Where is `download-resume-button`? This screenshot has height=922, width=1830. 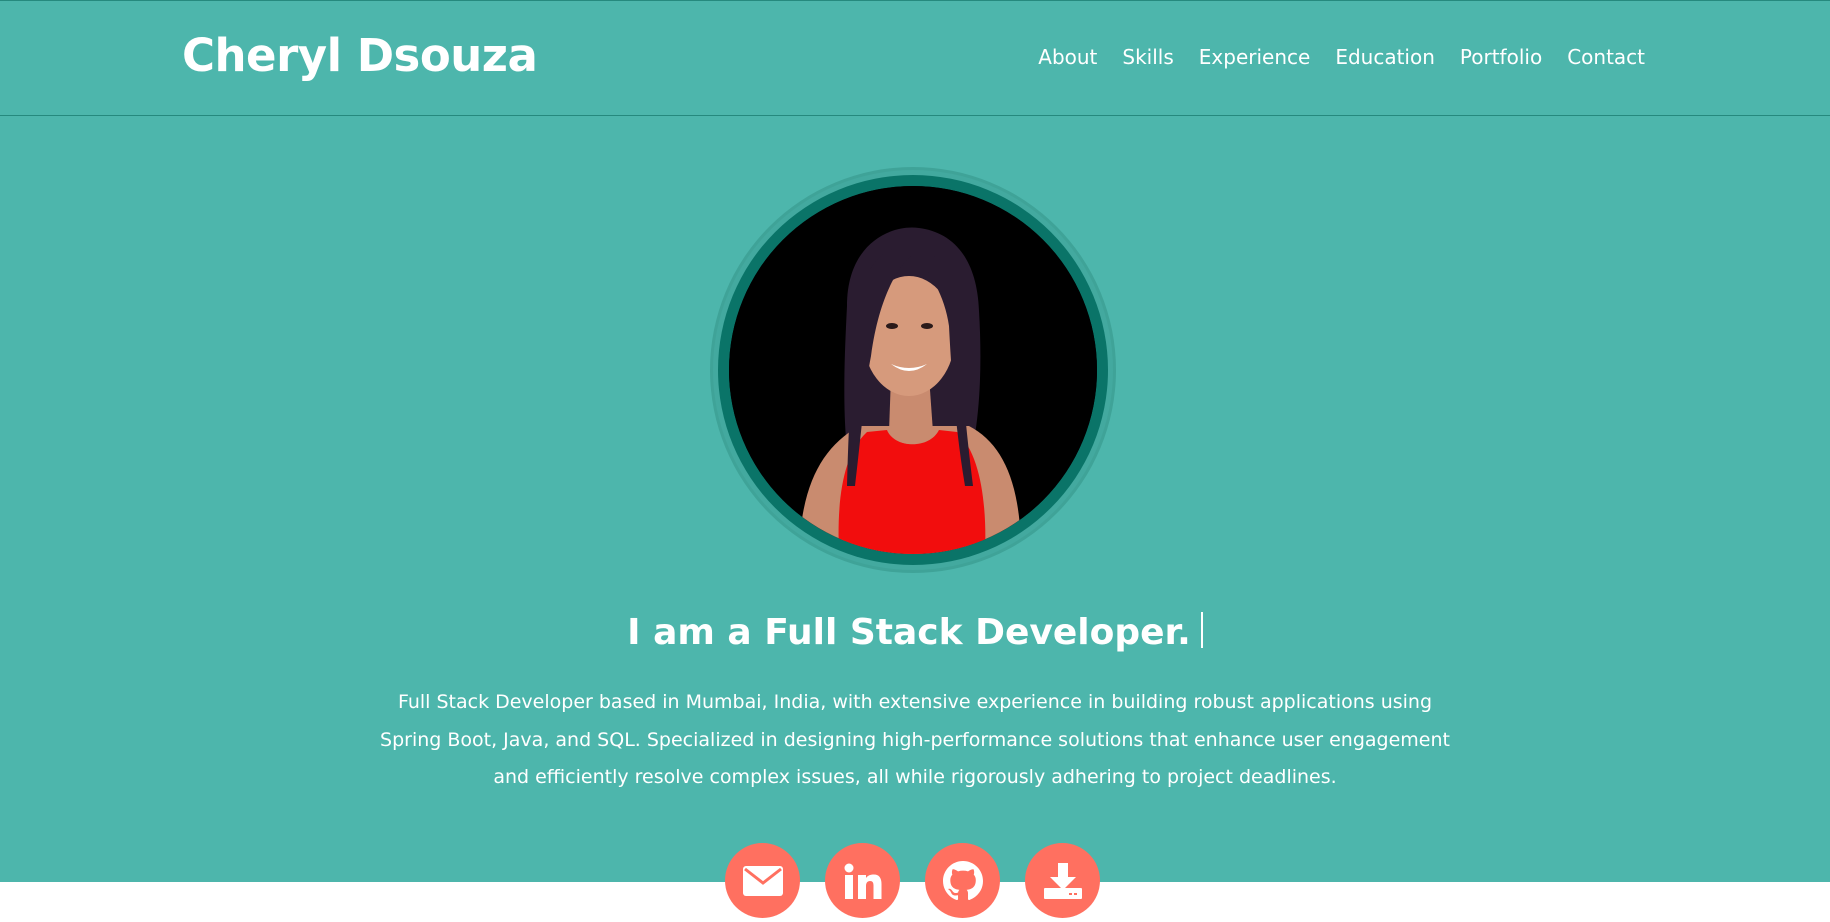
download-resume-button is located at coordinates (1062, 880).